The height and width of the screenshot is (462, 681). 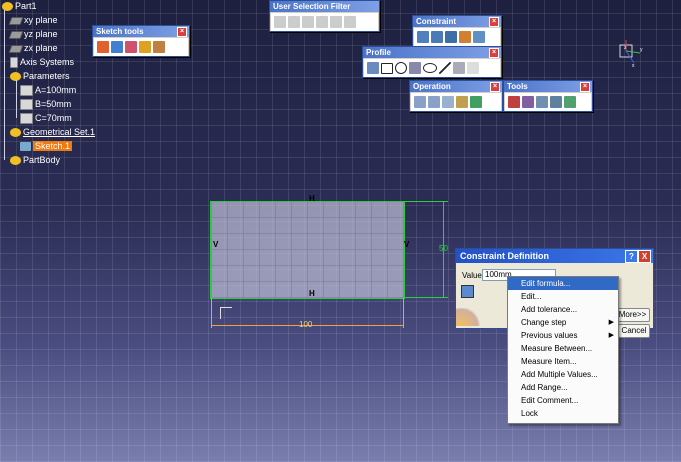 What do you see at coordinates (35, 160) in the screenshot?
I see `tree-node-partbody: PartBody` at bounding box center [35, 160].